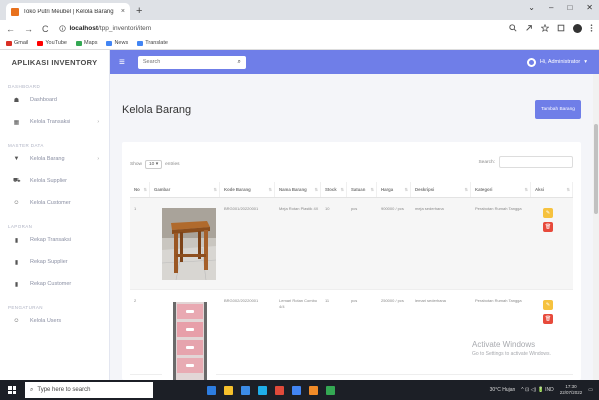  Describe the element at coordinates (536, 162) in the screenshot. I see `table-search-input` at that location.